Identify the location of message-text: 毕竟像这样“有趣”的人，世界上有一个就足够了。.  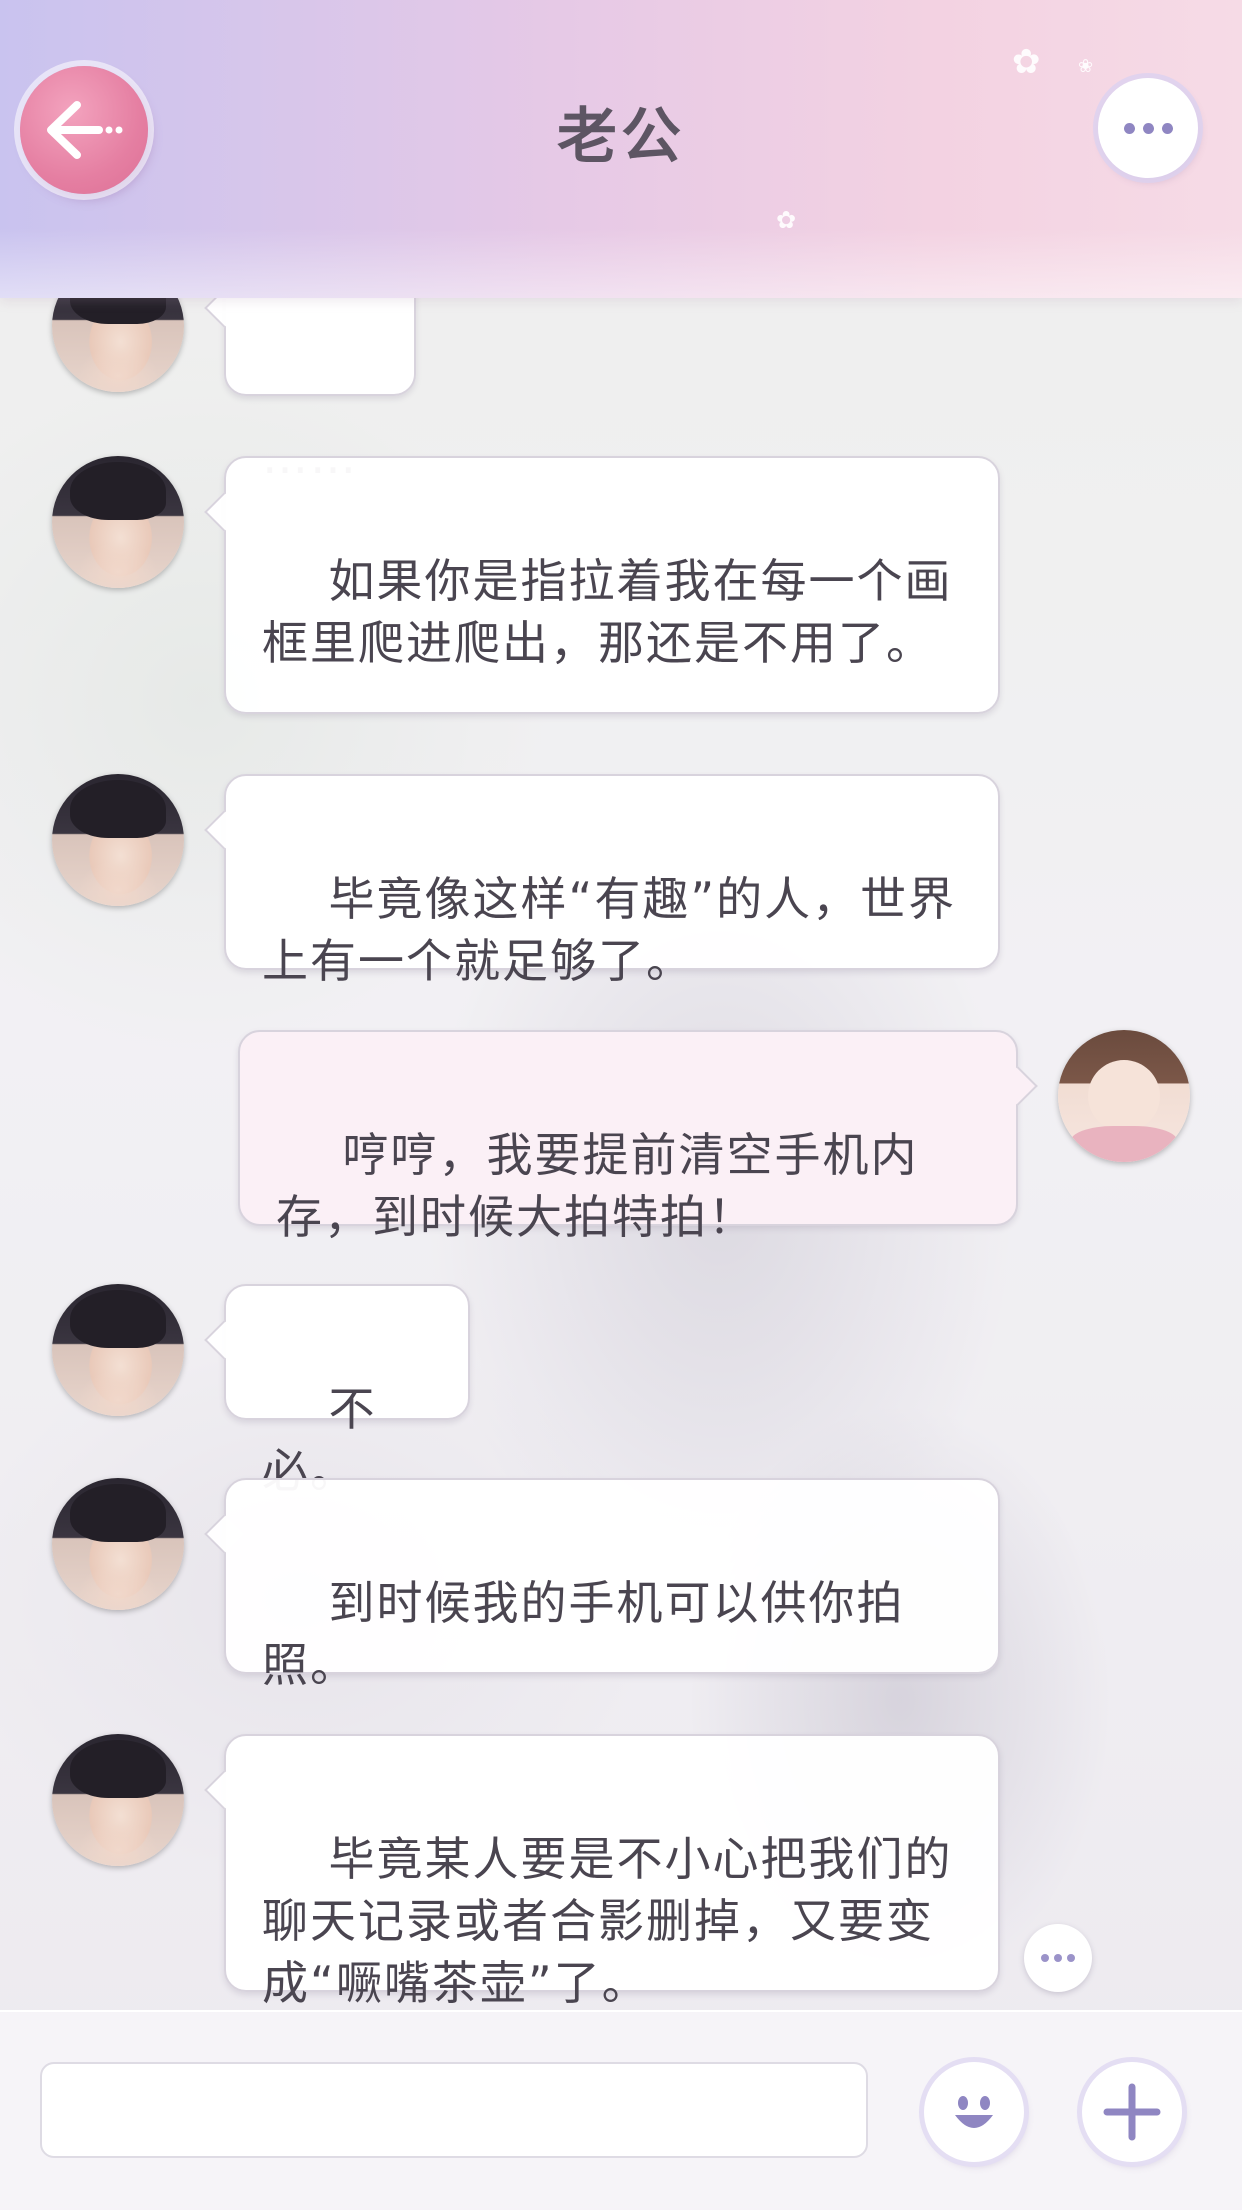
(609, 930).